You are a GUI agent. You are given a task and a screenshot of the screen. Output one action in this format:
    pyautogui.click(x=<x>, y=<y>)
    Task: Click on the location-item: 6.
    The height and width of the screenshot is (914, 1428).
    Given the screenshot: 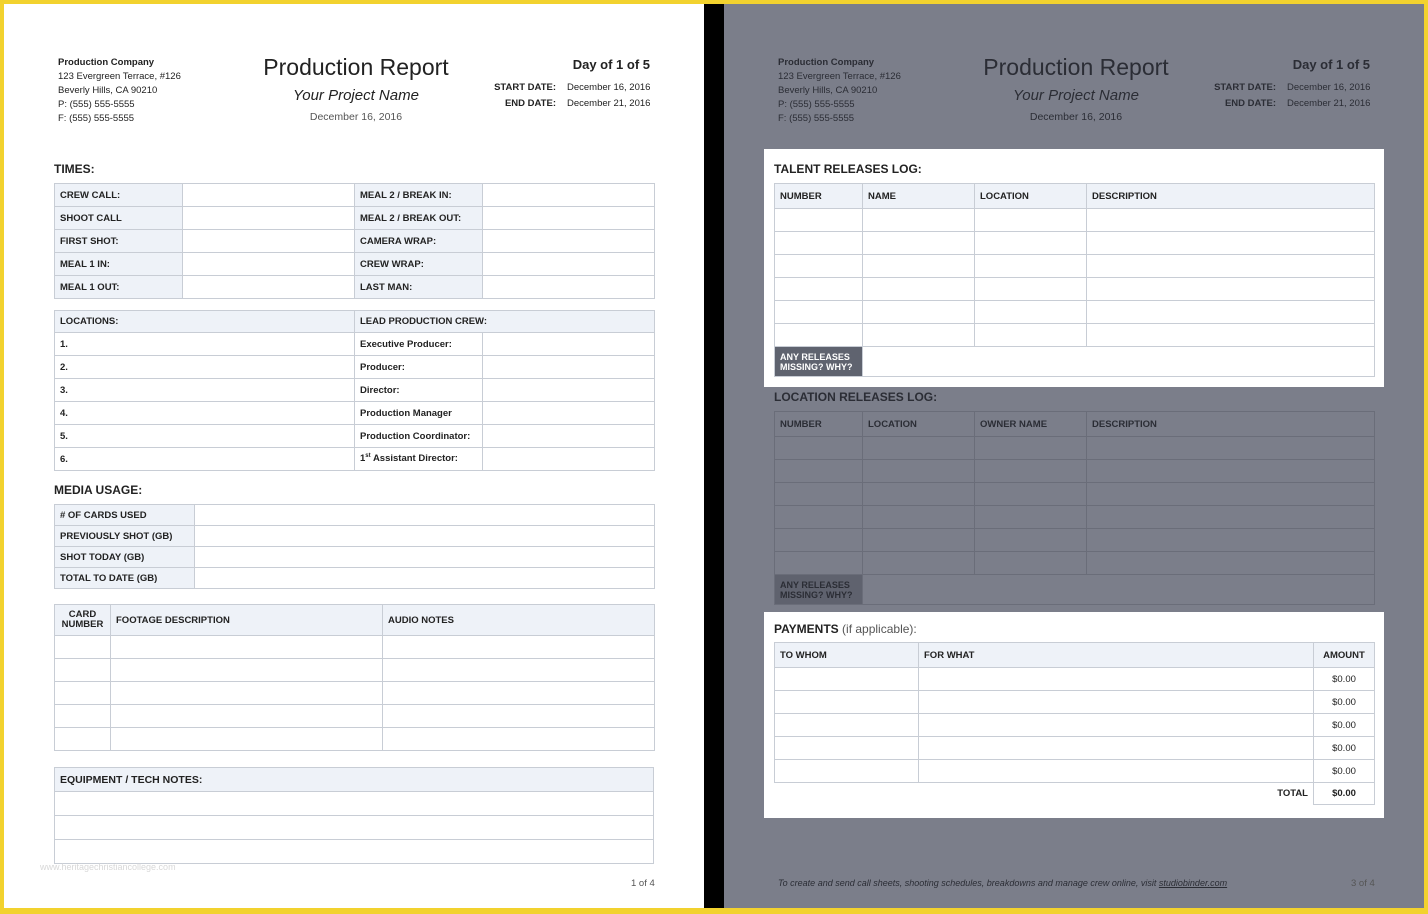 What is the action you would take?
    pyautogui.click(x=204, y=459)
    